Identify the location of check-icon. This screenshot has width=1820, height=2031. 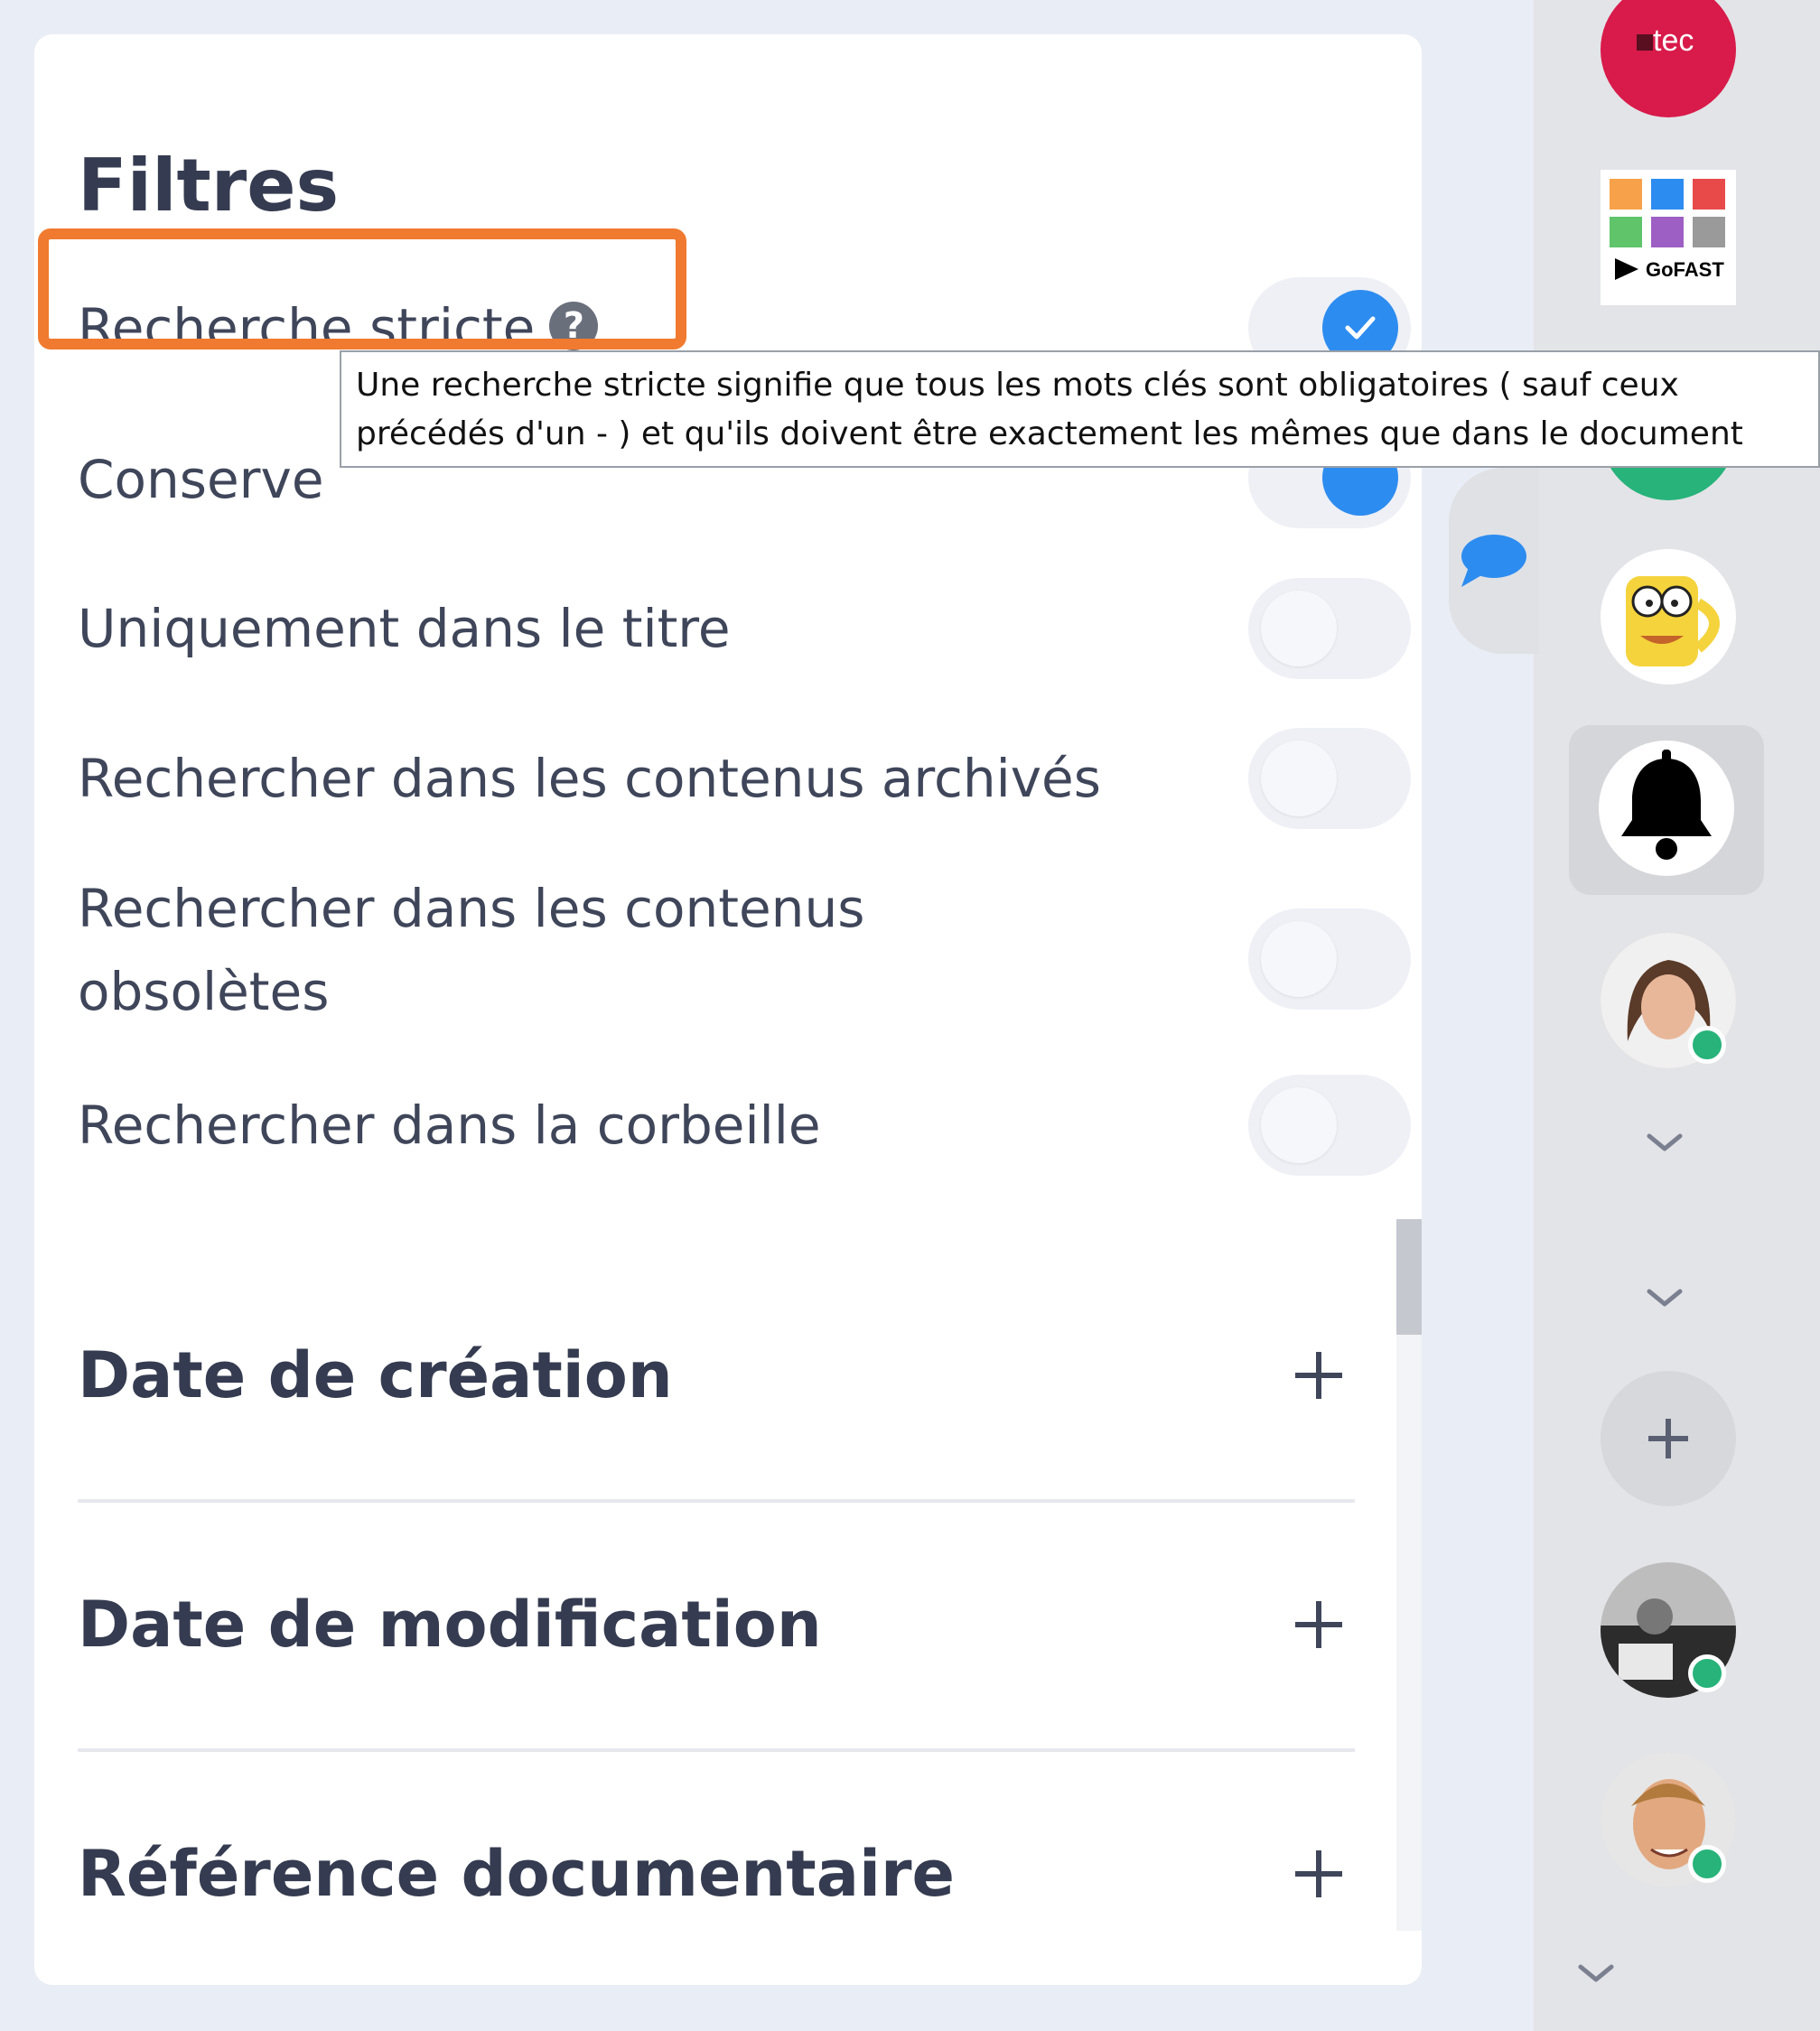
(1361, 328).